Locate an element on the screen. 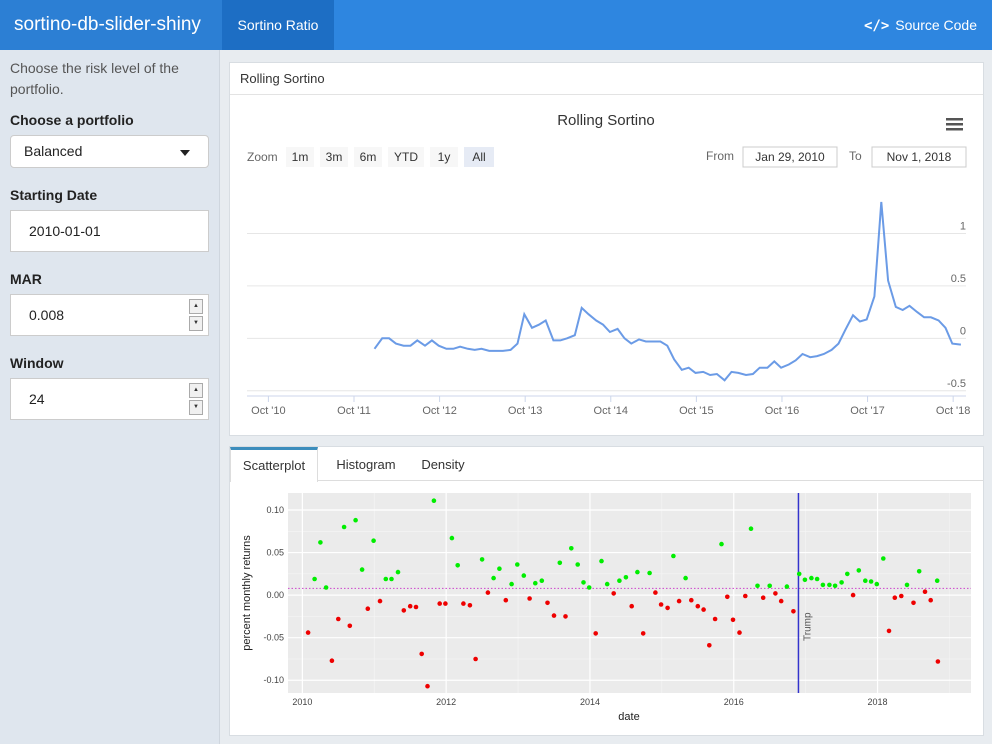  source-code-link: </> Source Code is located at coordinates (920, 25).